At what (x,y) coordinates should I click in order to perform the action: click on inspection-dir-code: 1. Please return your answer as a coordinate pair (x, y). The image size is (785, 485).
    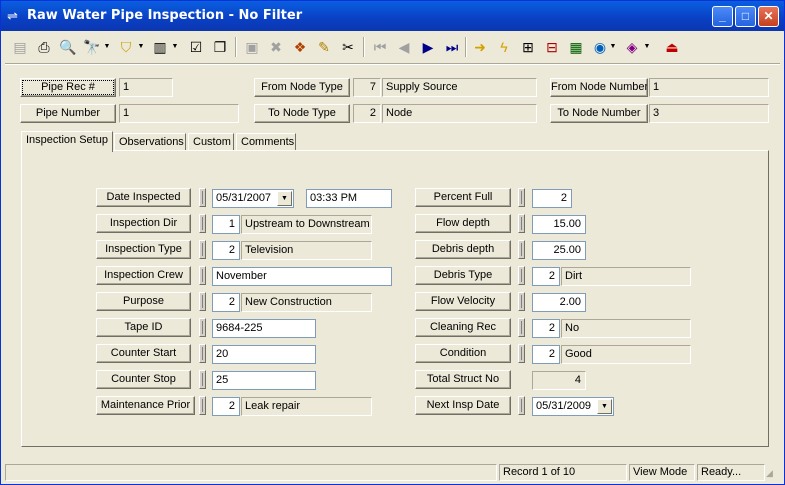
    Looking at the image, I should click on (226, 224).